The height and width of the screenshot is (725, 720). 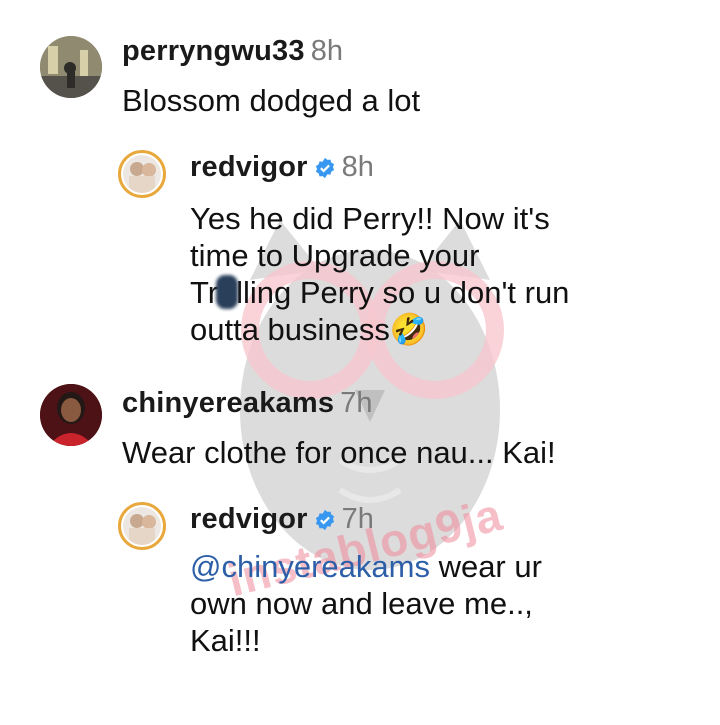 I want to click on text-fragment: outta business, so click(x=290, y=329).